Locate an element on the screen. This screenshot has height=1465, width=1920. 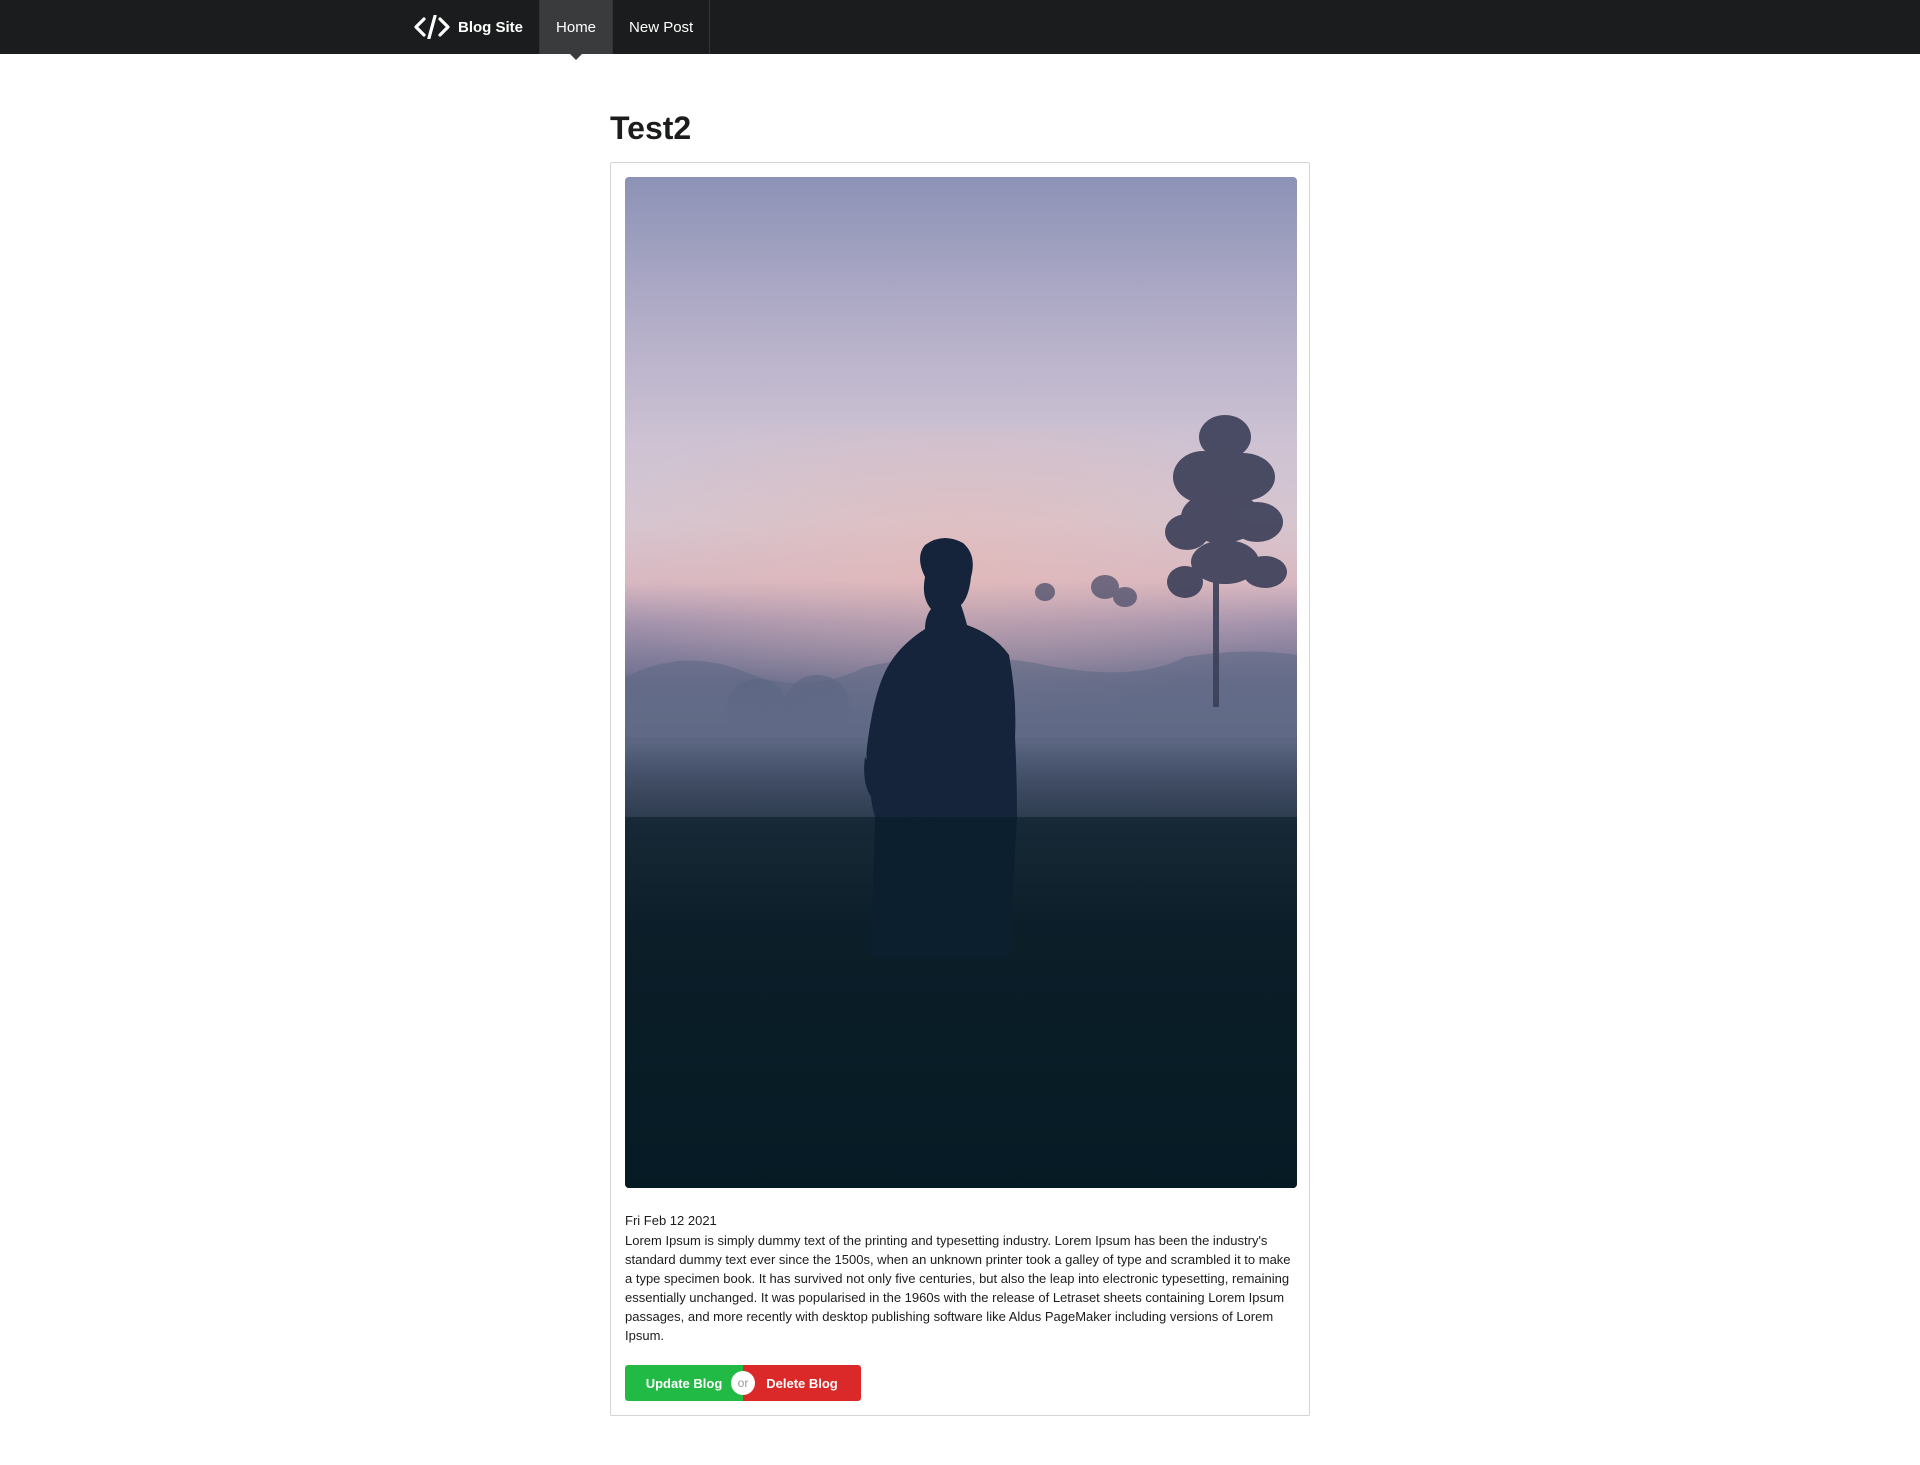
code-icon is located at coordinates (432, 27).